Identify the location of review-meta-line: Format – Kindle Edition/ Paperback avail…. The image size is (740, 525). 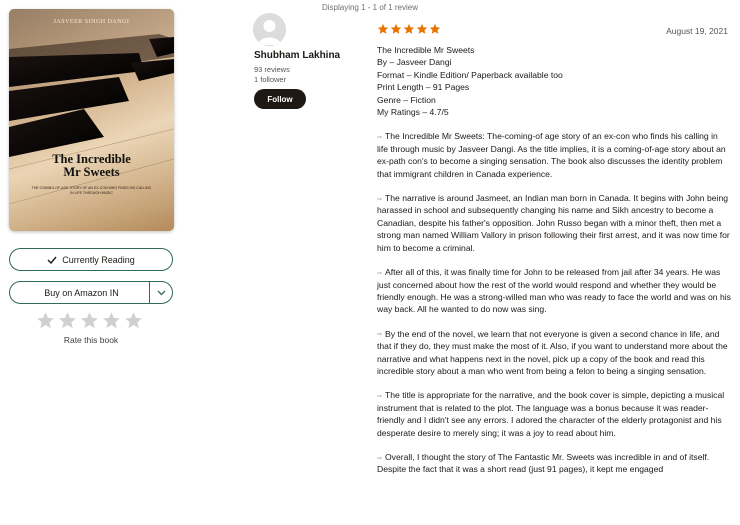
(470, 74).